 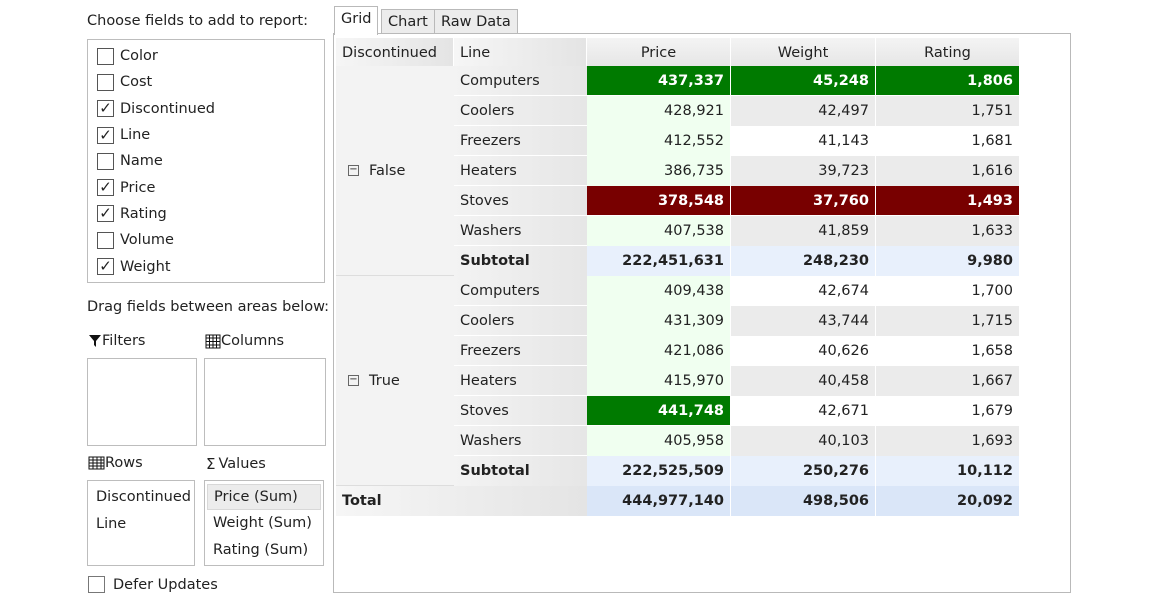 I want to click on subtotal-rating: 10,112, so click(x=948, y=471).